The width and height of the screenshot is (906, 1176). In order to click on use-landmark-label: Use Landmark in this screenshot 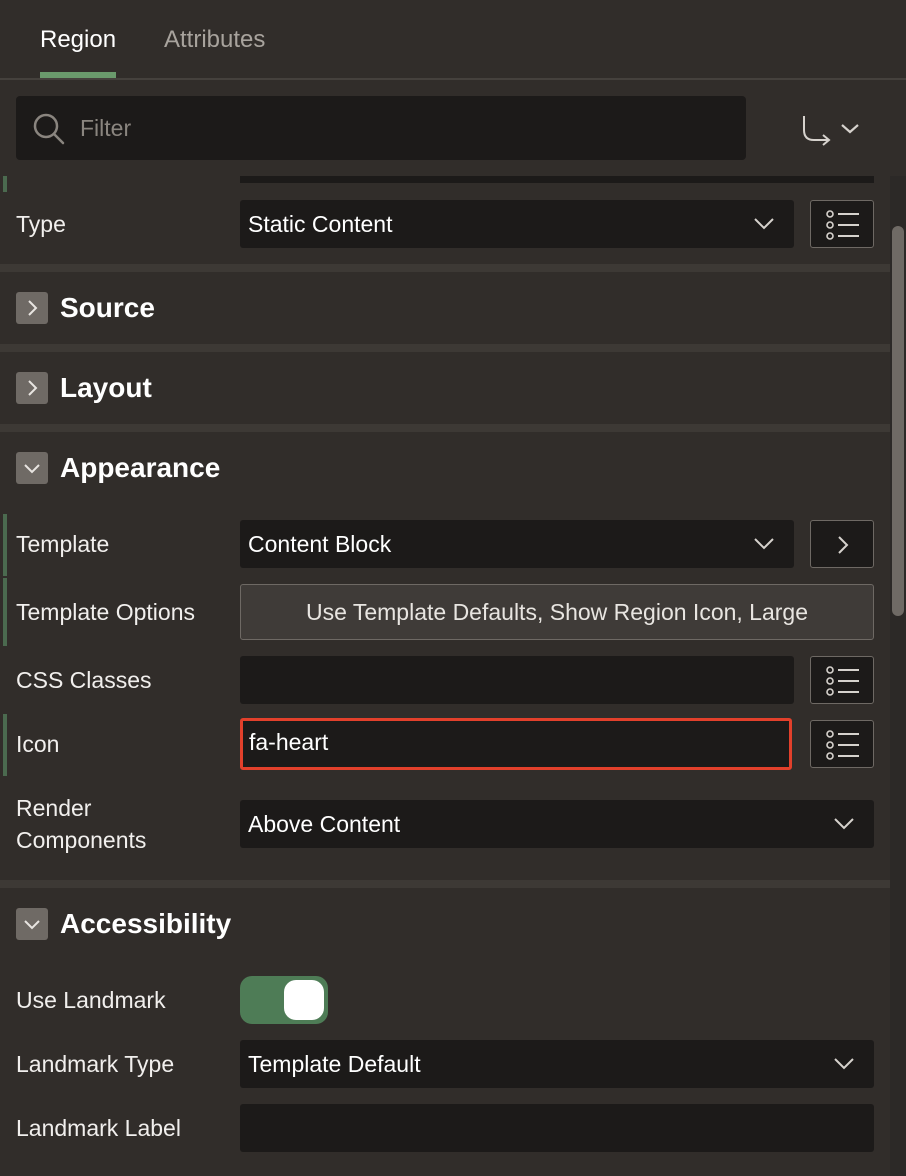, I will do `click(91, 1000)`.